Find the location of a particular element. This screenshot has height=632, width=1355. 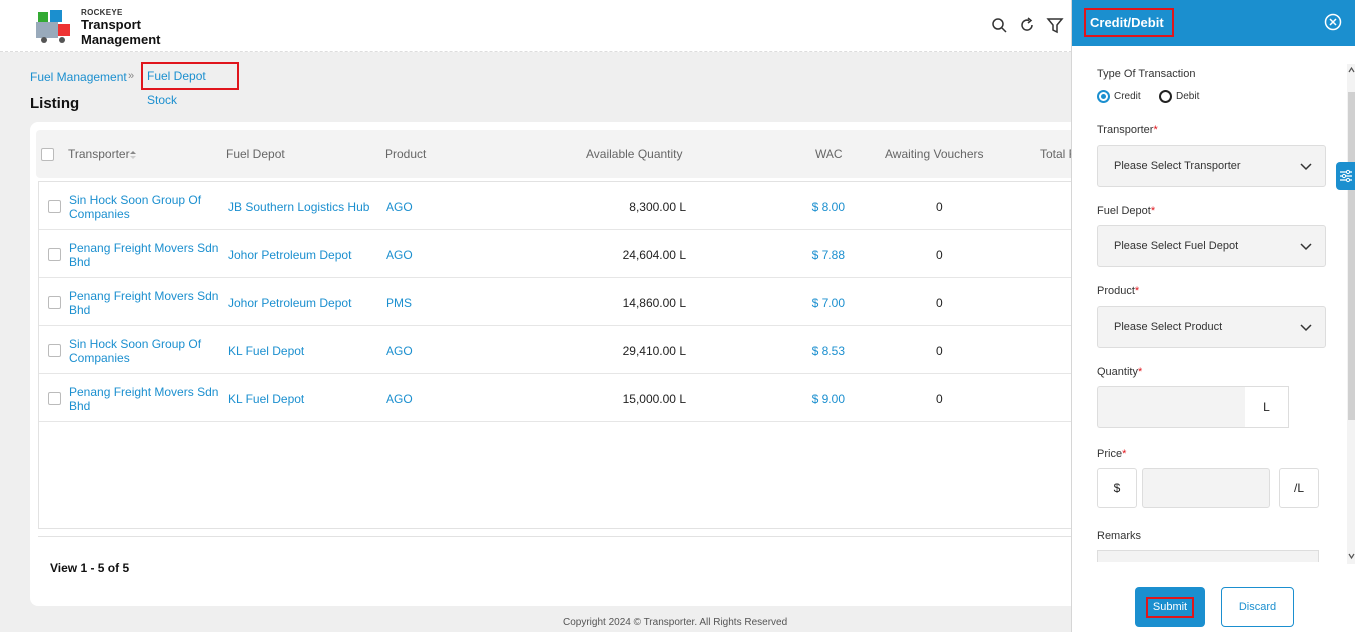

column-available-quantity: Available Quantity is located at coordinates (634, 154).